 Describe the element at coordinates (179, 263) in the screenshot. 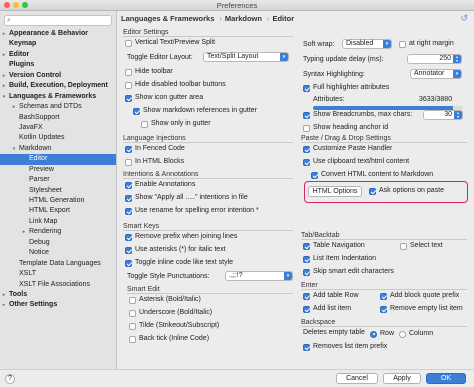

I see `toggle-inline-checkbox: Toggle inline code like text style` at that location.